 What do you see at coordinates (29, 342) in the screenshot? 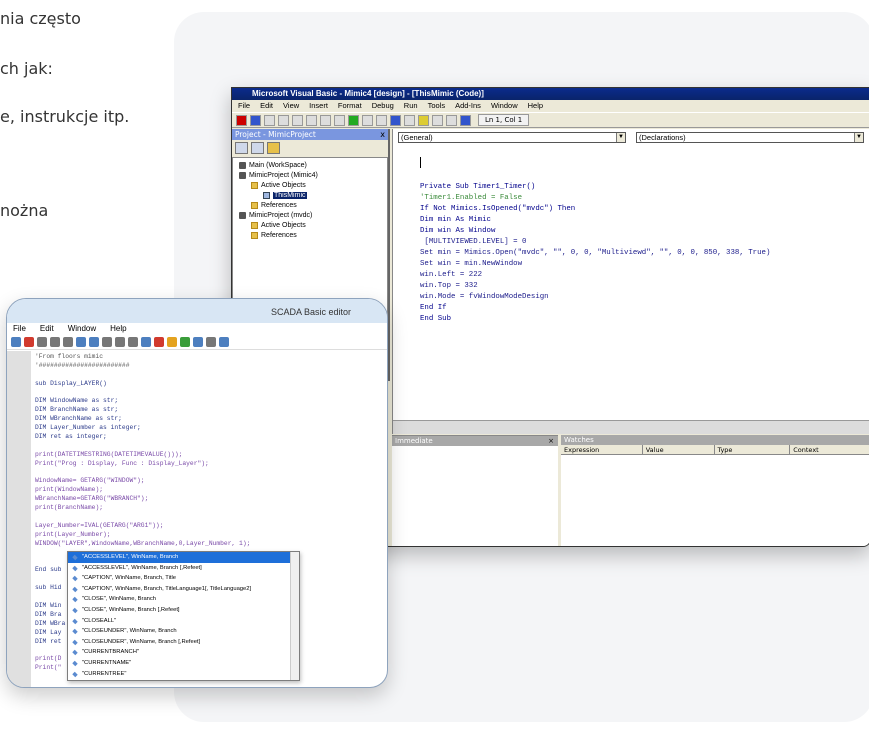
I see `stop-icon` at bounding box center [29, 342].